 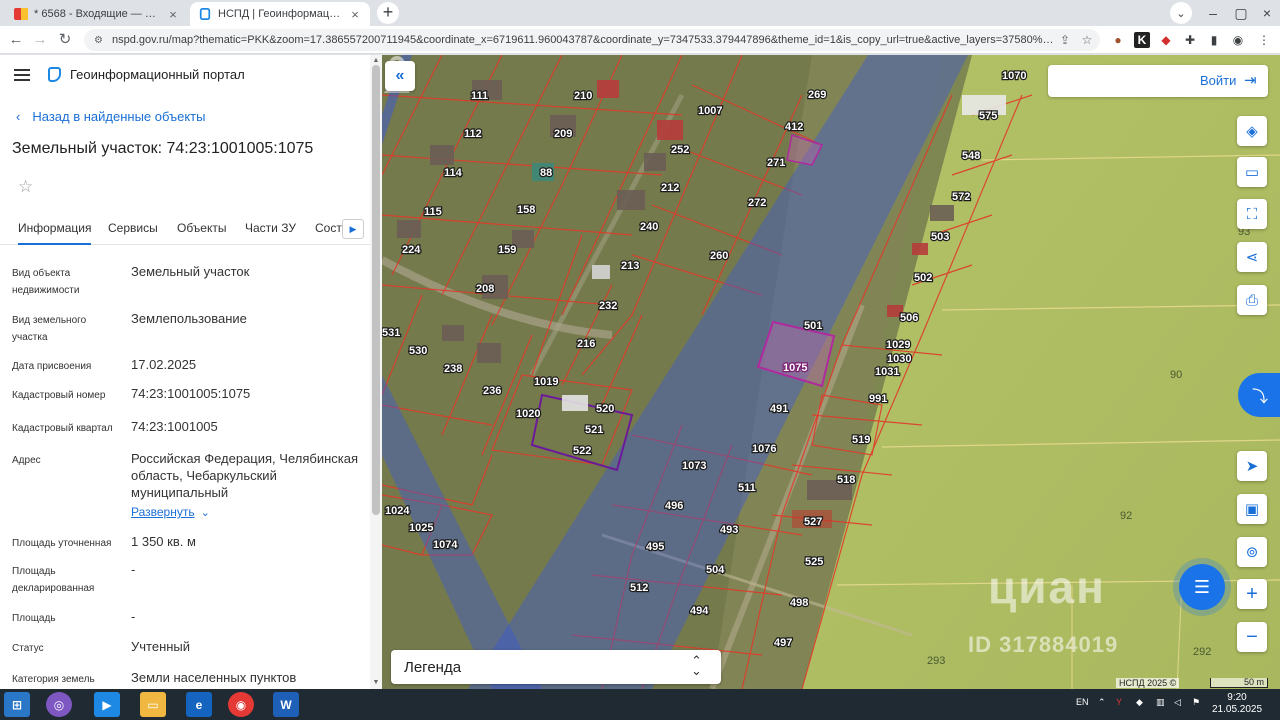 I want to click on parcel-label-271: 271, so click(x=776, y=163).